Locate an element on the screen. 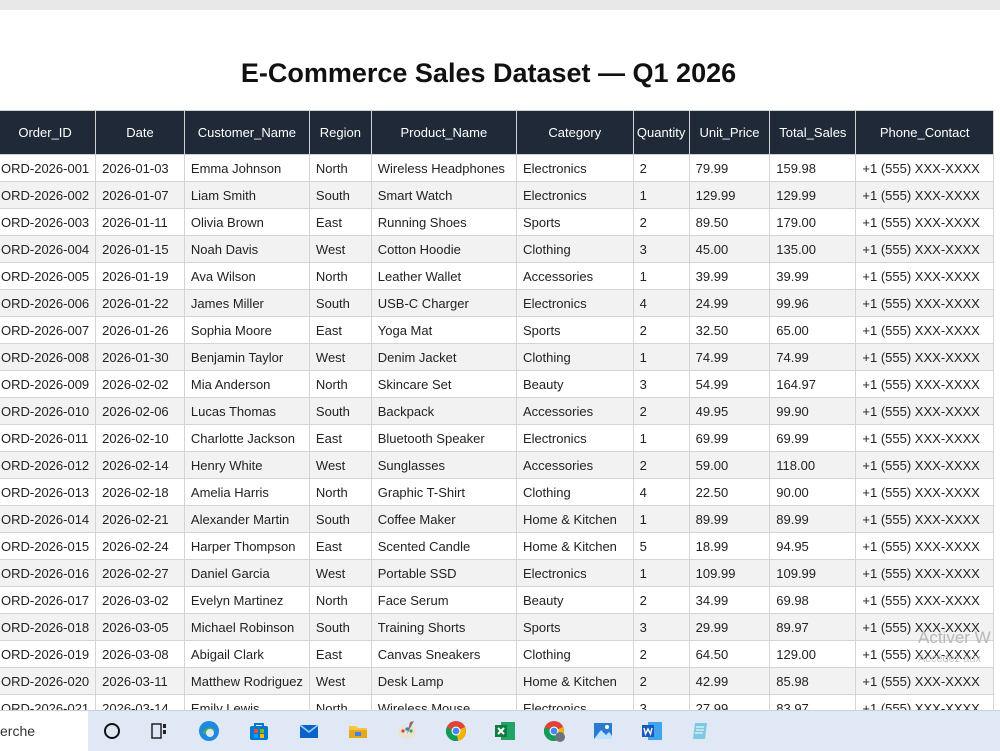  table-cell: Benjamin Taylor is located at coordinates (246, 357).